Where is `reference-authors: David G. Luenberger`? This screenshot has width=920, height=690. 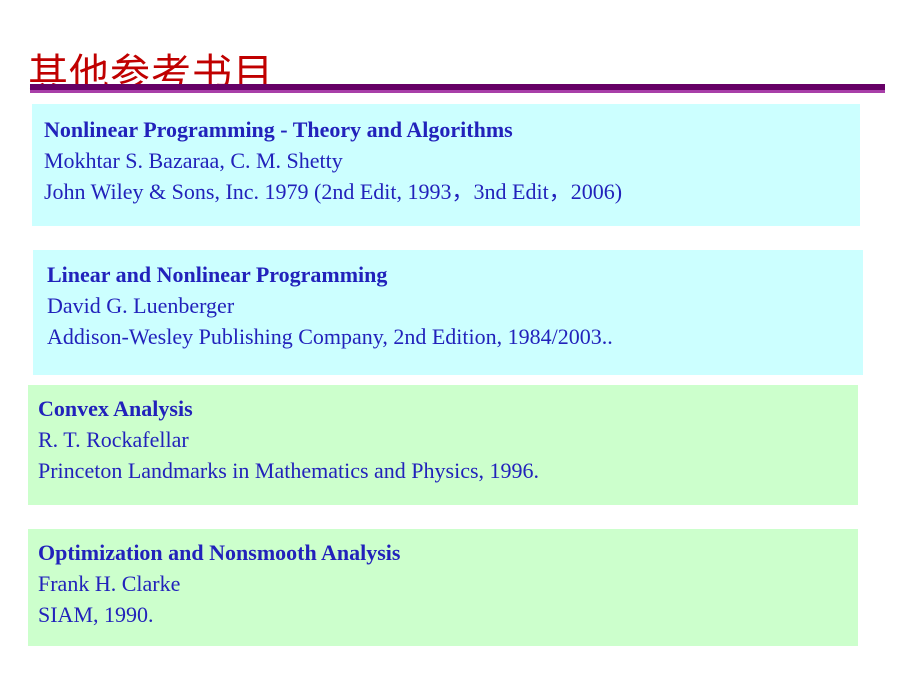
reference-authors: David G. Luenberger is located at coordinates (141, 305).